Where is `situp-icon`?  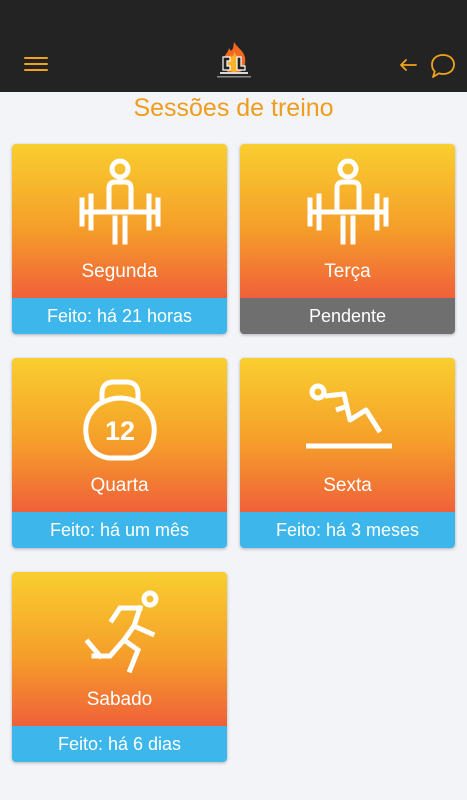
situp-icon is located at coordinates (349, 416).